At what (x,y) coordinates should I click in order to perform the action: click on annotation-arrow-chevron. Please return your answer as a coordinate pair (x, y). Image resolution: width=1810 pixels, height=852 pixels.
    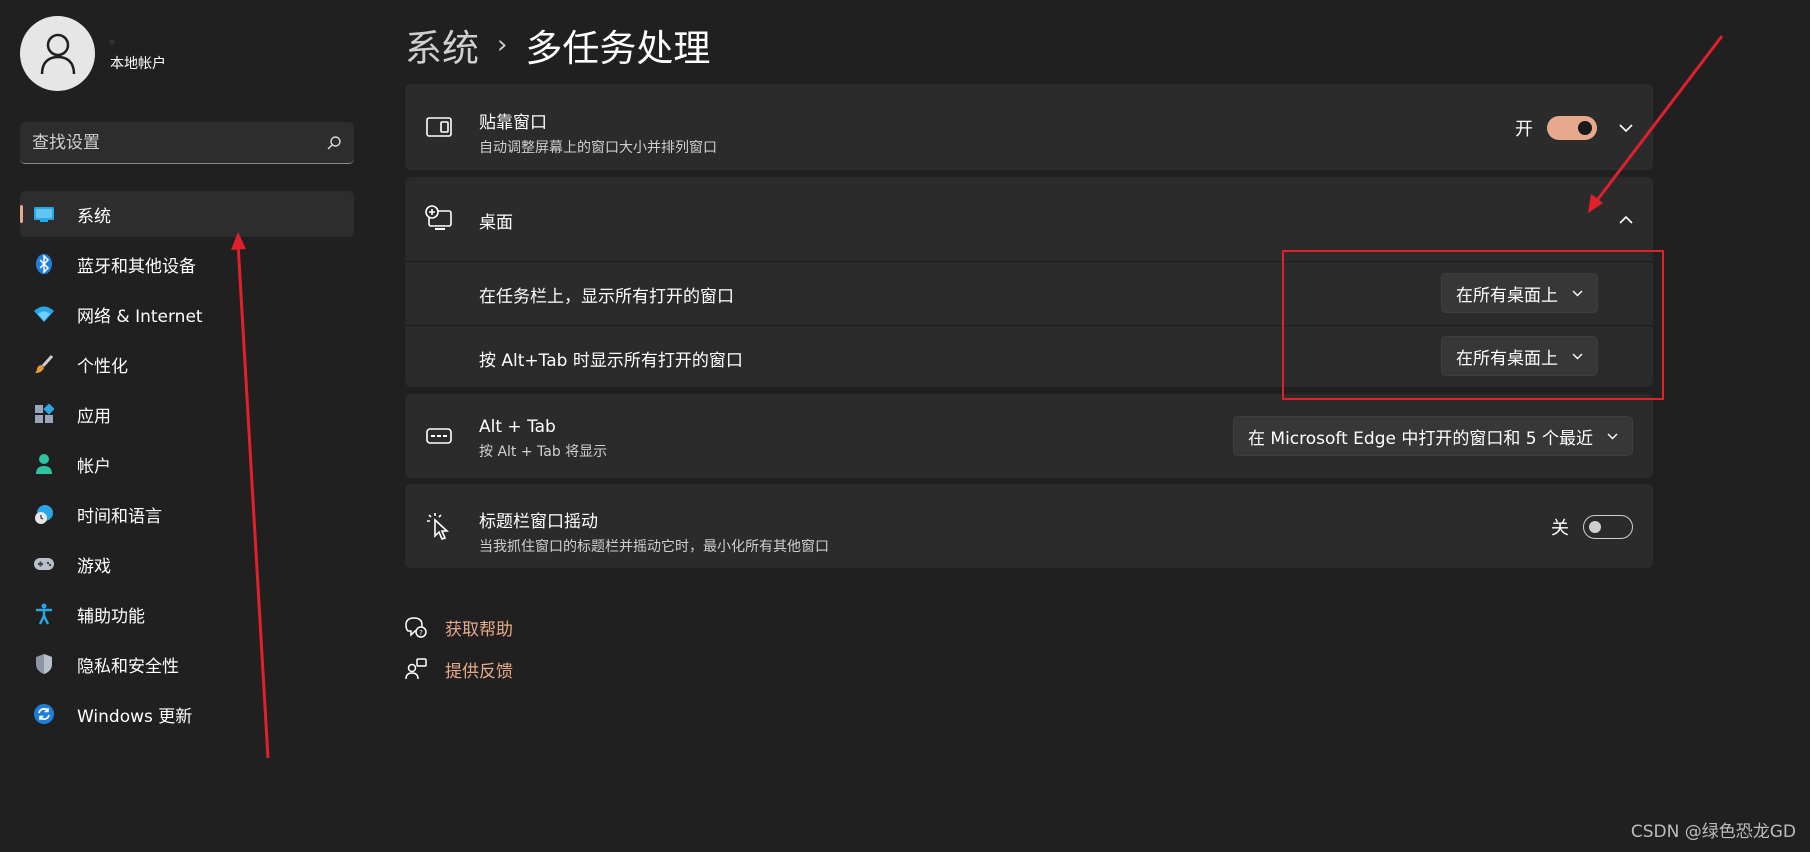
    Looking at the image, I should click on (1656, 124).